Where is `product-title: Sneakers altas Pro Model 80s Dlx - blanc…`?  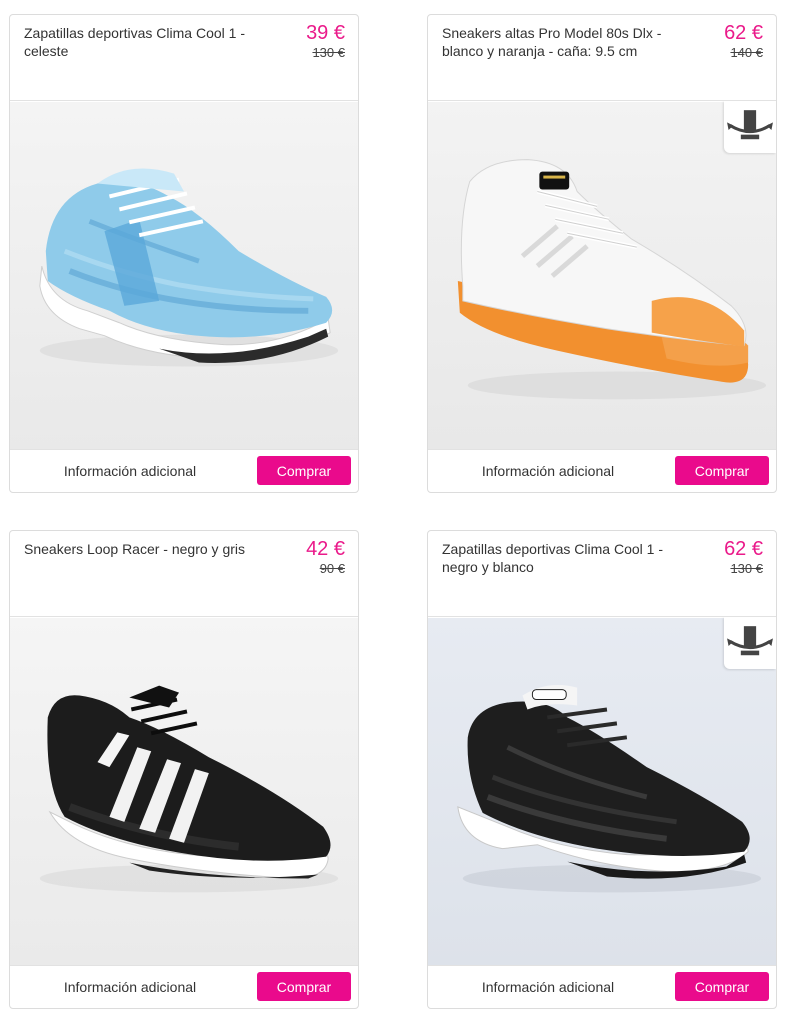 product-title: Sneakers altas Pro Model 80s Dlx - blanc… is located at coordinates (552, 42).